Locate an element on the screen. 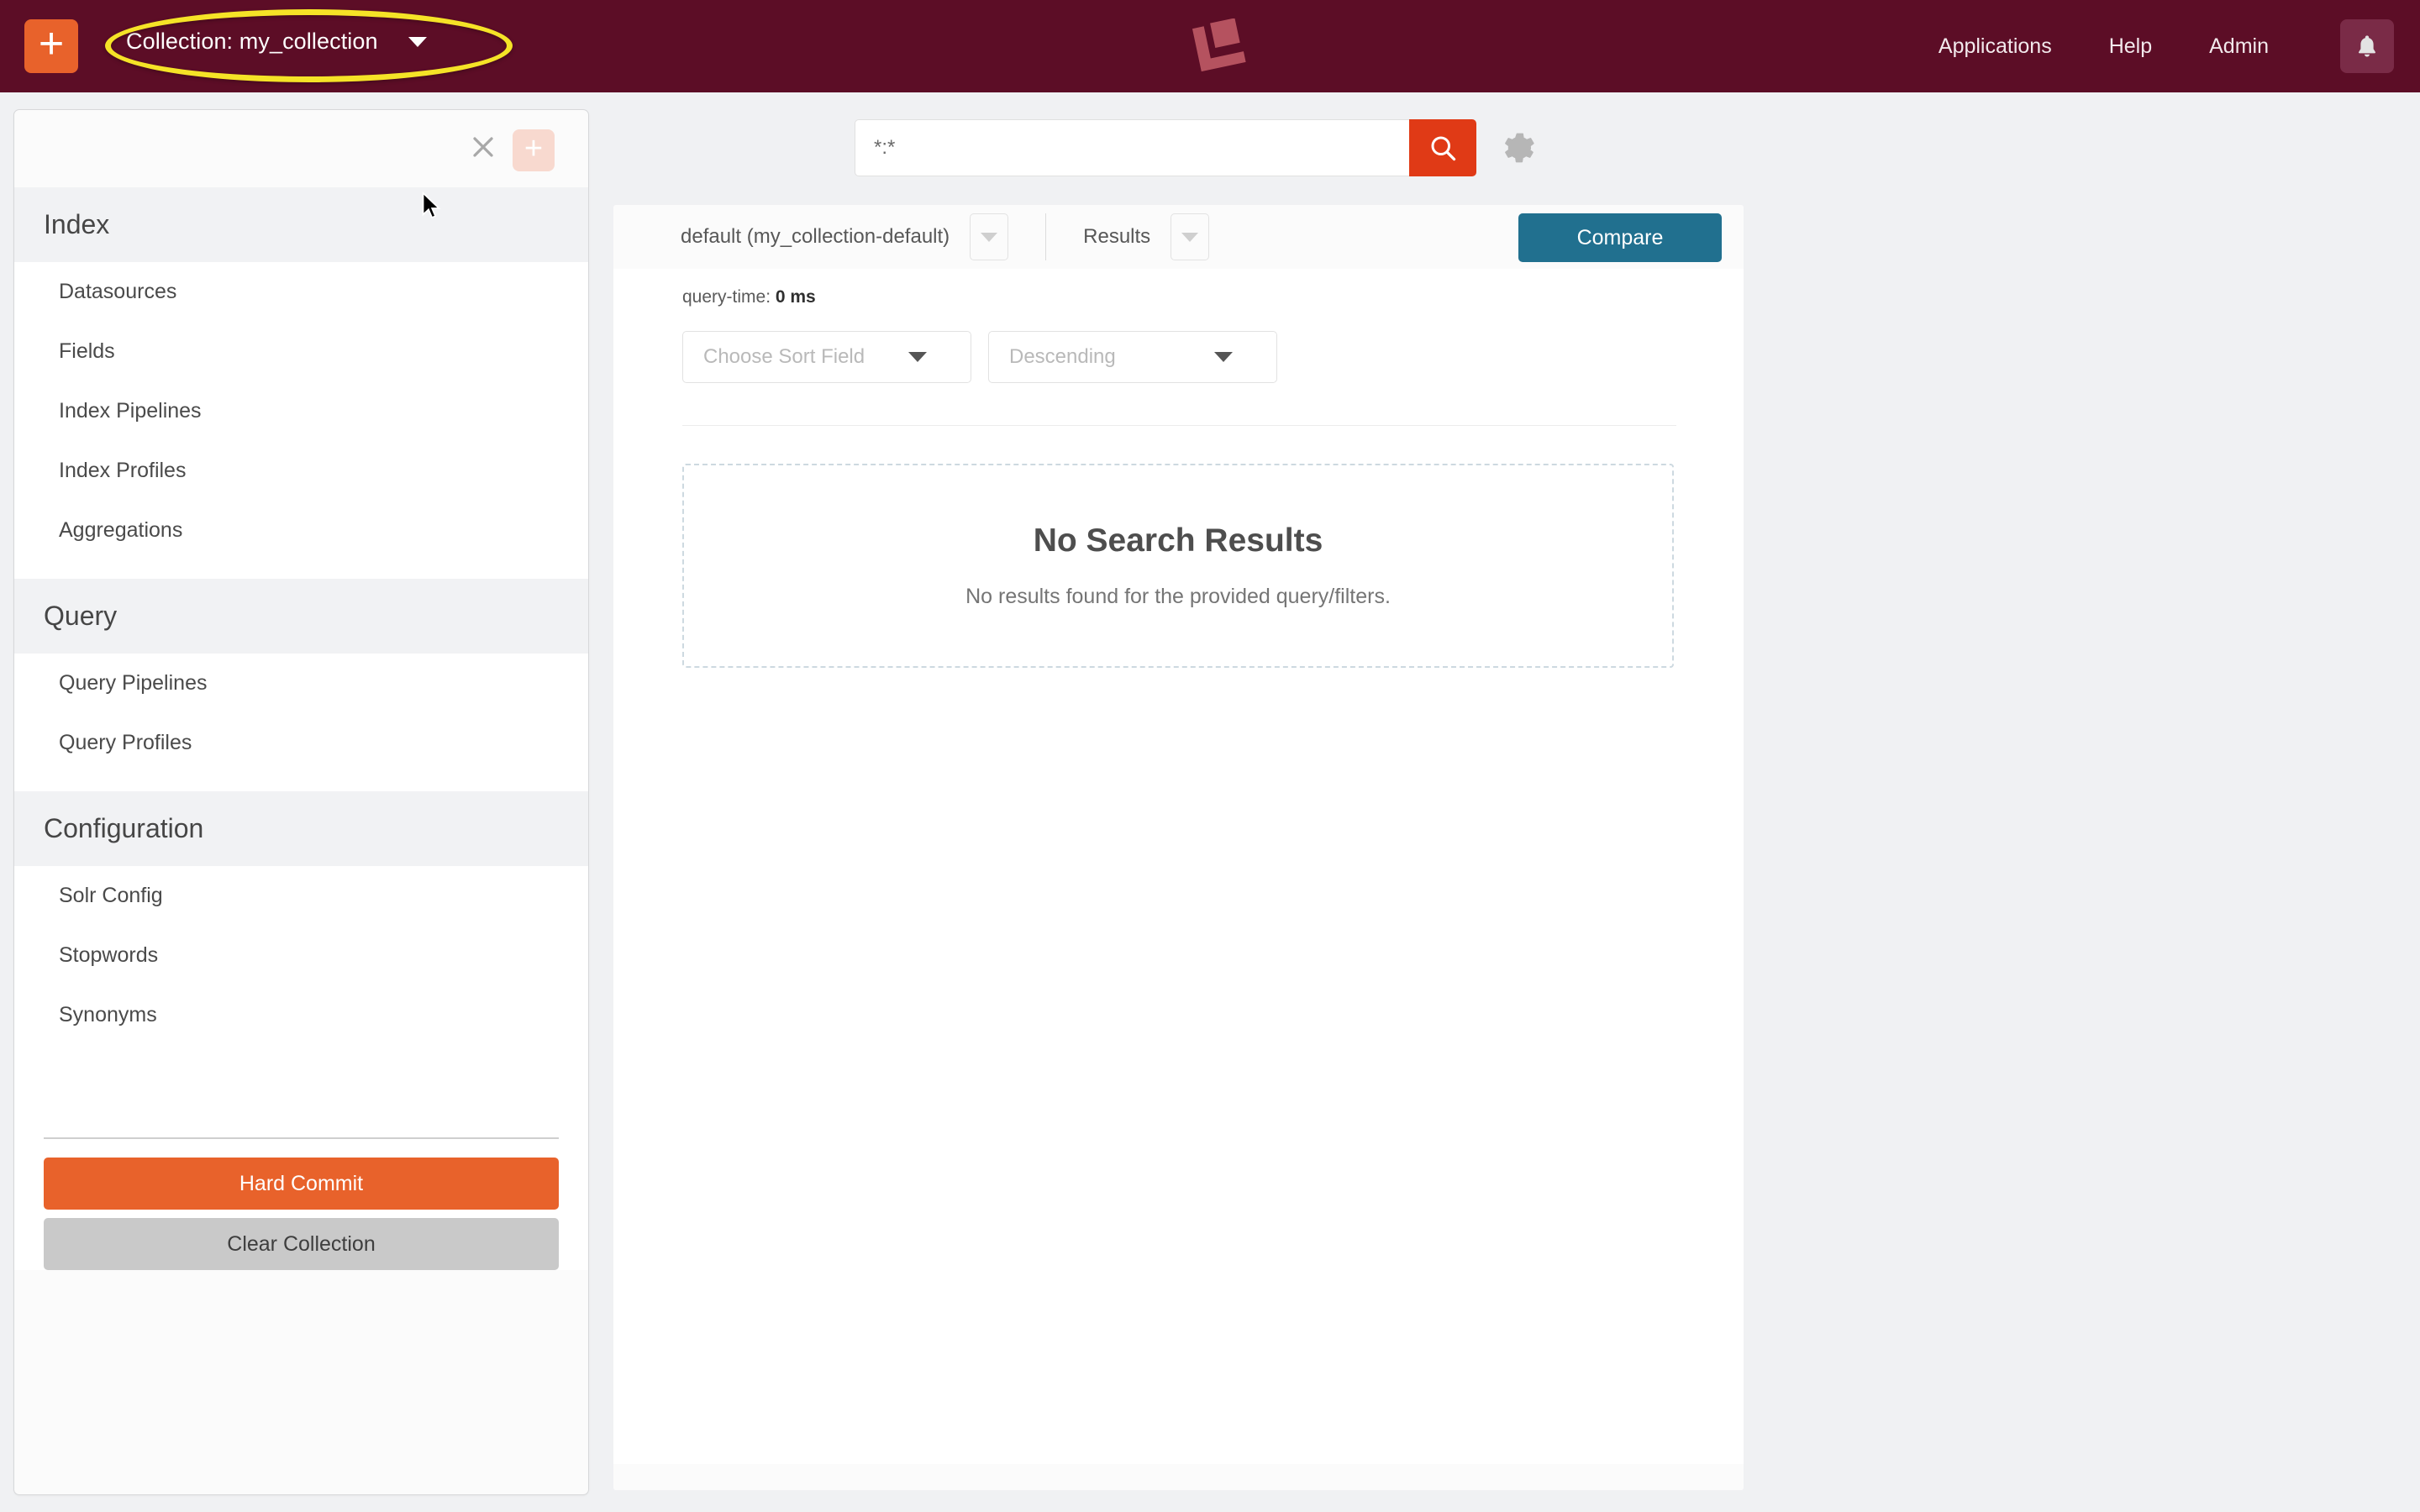 The height and width of the screenshot is (1512, 2420). notifications-button is located at coordinates (2367, 46).